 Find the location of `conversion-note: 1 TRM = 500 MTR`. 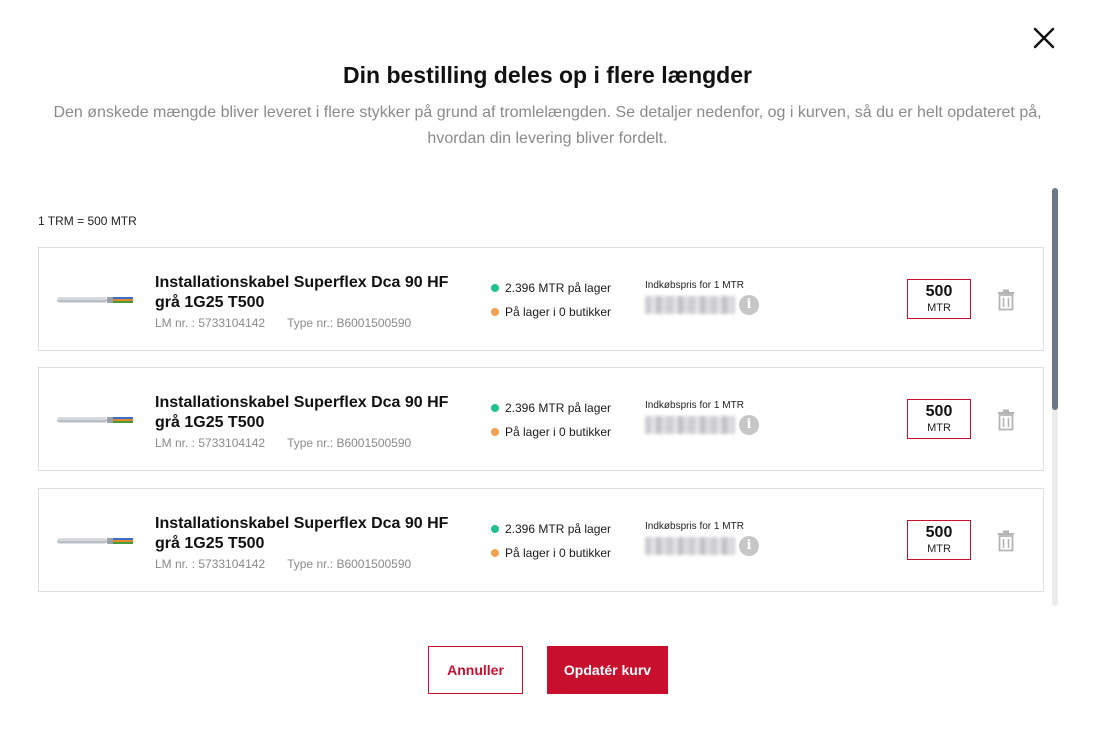

conversion-note: 1 TRM = 500 MTR is located at coordinates (87, 221).